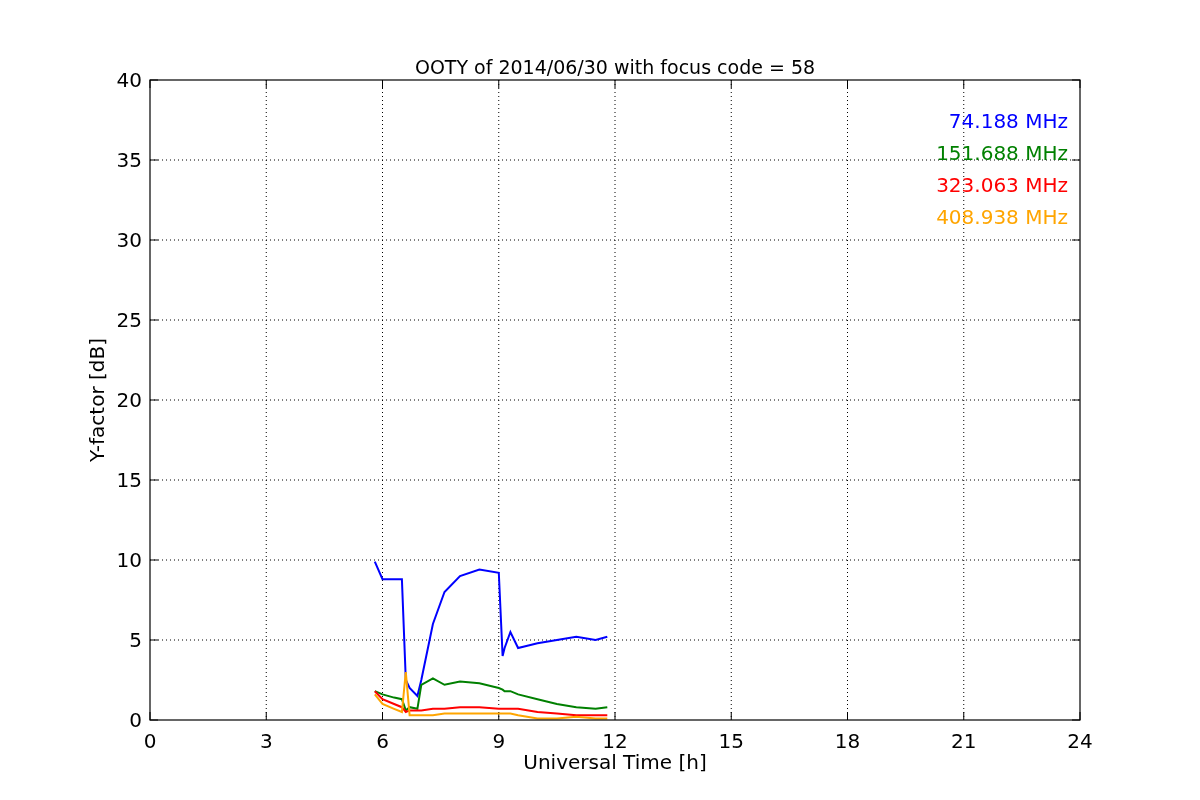 The height and width of the screenshot is (800, 1200). Describe the element at coordinates (615, 762) in the screenshot. I see `x-axis-label: Universal Time [h]` at that location.